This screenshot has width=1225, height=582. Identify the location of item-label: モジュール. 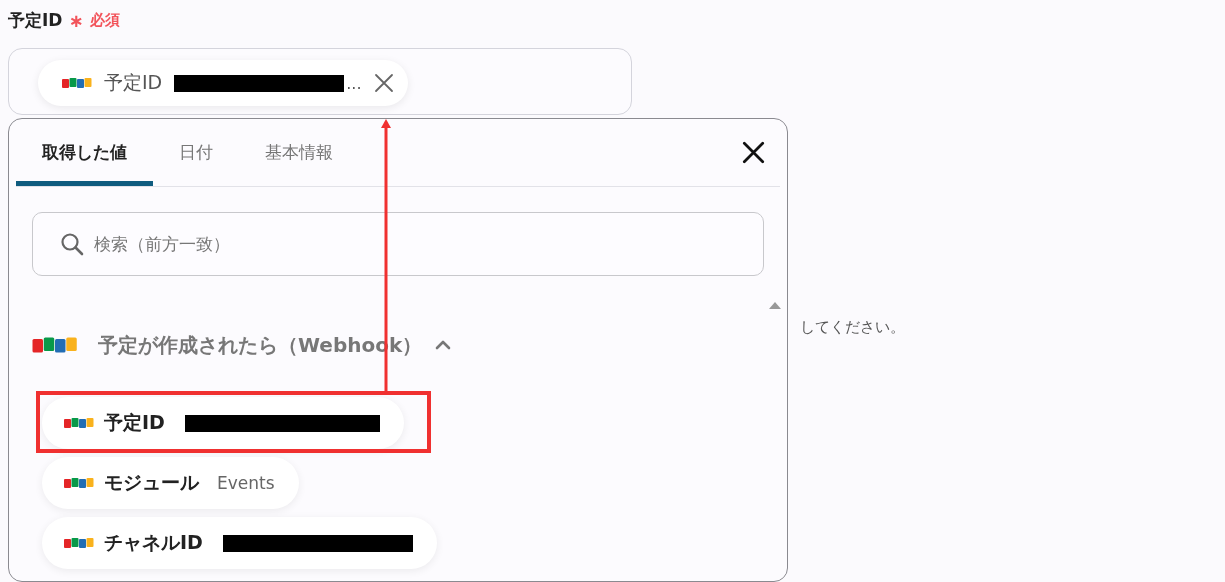
(151, 482).